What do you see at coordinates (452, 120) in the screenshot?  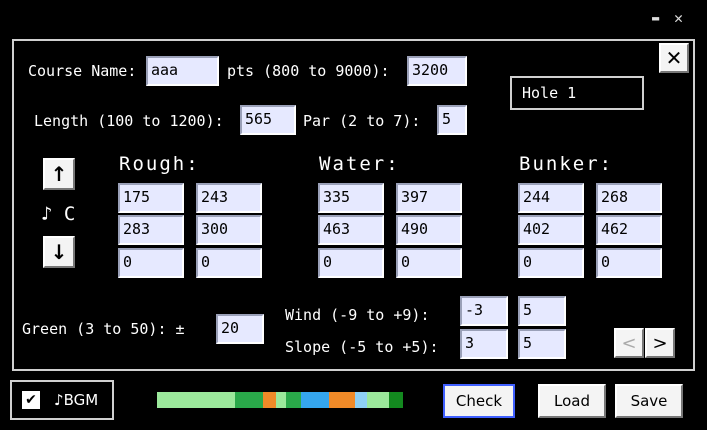 I see `par-input: 5` at bounding box center [452, 120].